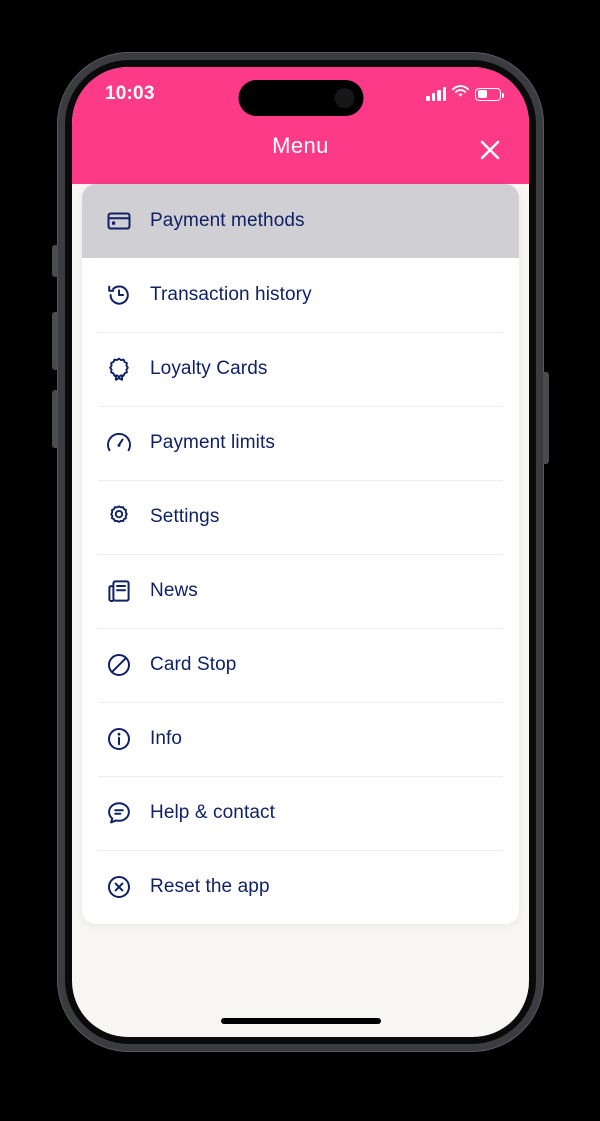  I want to click on info-circle-icon, so click(119, 739).